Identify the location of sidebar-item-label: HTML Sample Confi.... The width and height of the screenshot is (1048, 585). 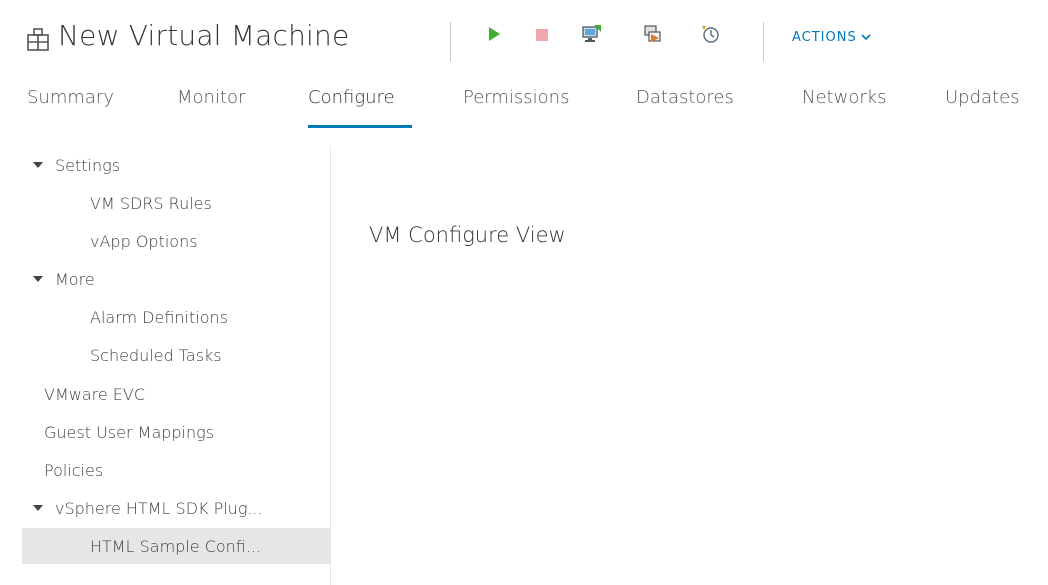
(176, 546).